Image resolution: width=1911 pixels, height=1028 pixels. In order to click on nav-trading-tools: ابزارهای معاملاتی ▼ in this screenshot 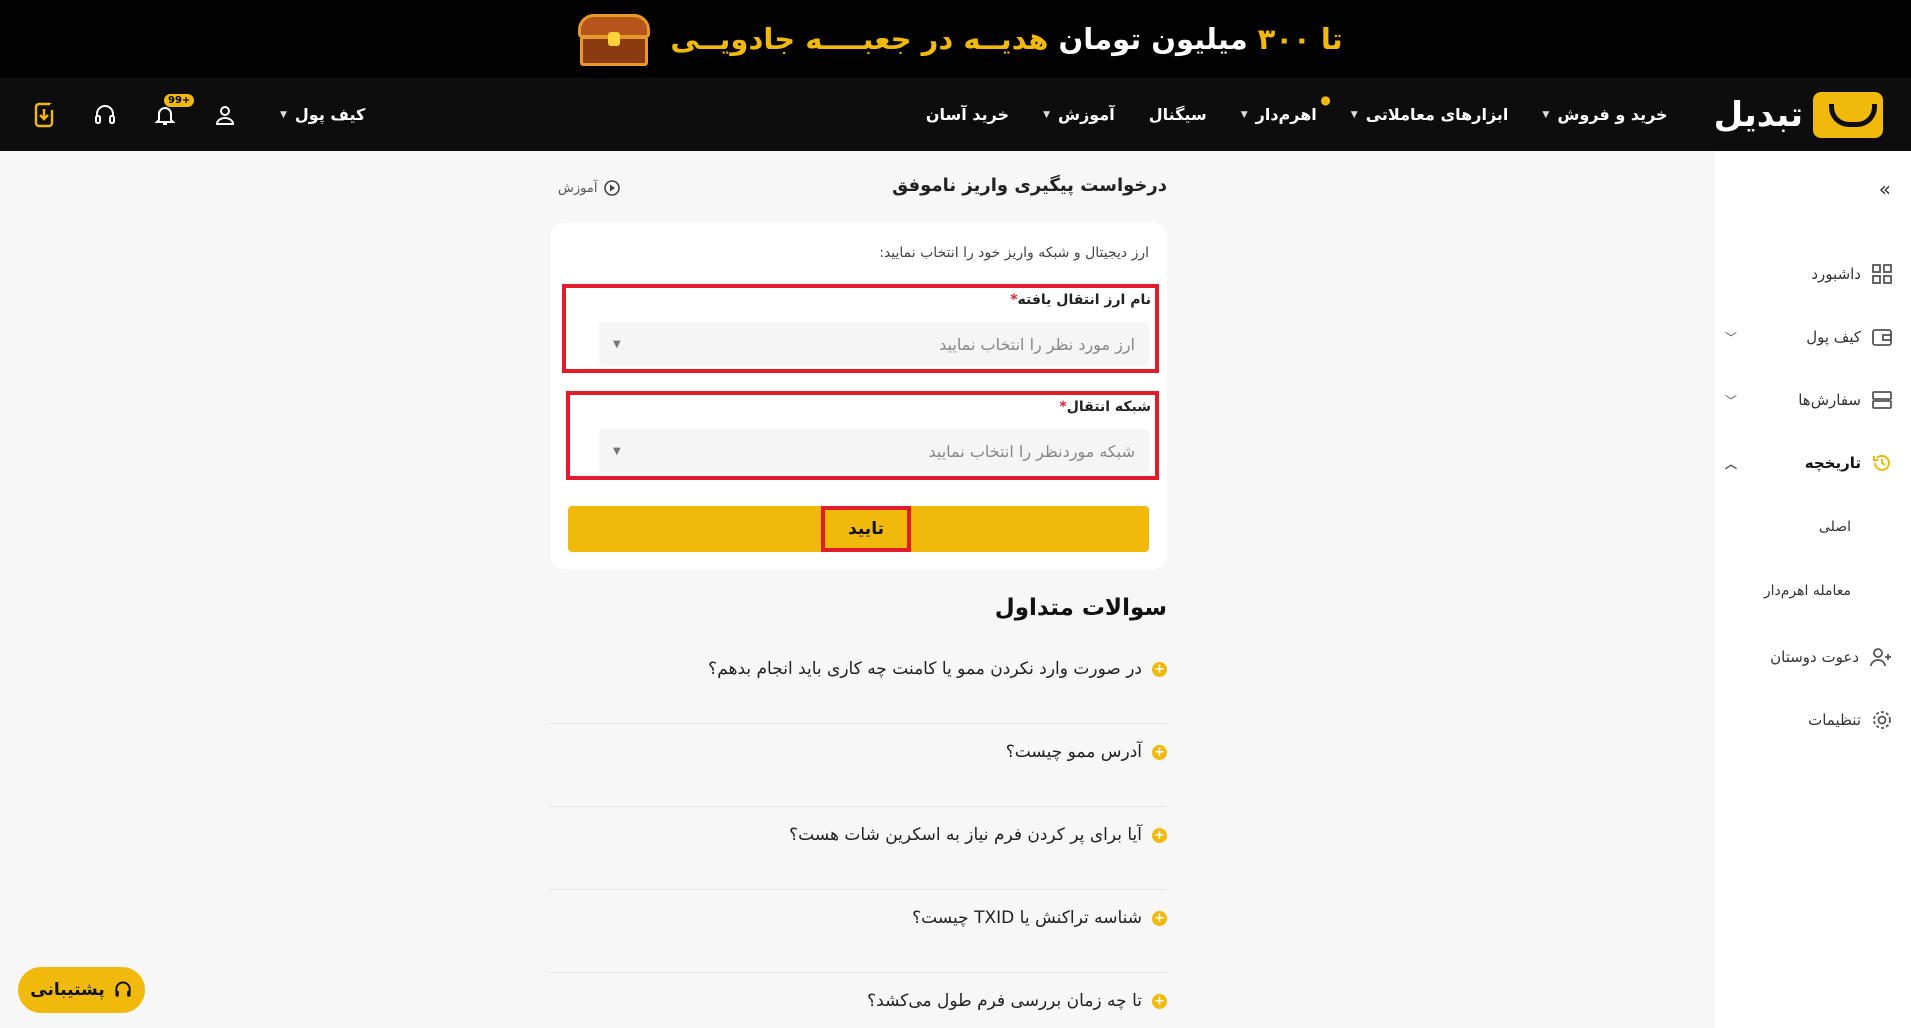, I will do `click(1430, 114)`.